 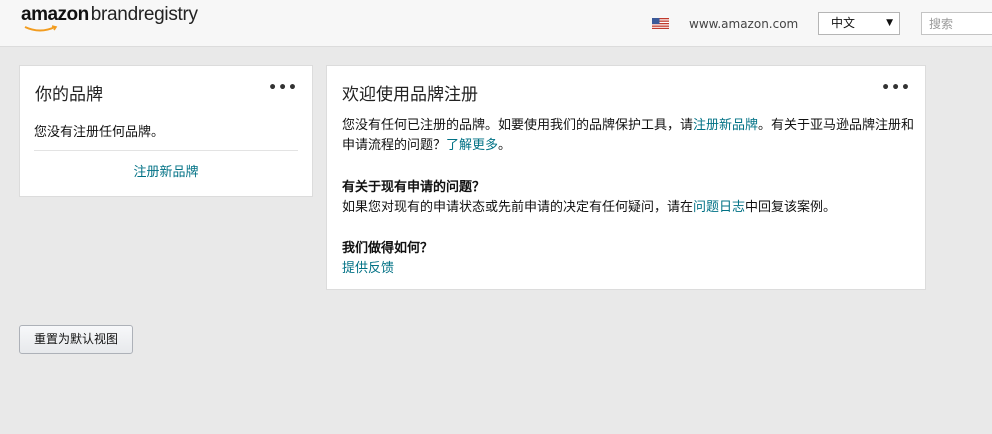 What do you see at coordinates (69, 95) in the screenshot?
I see `your-brands-title: 你的品牌` at bounding box center [69, 95].